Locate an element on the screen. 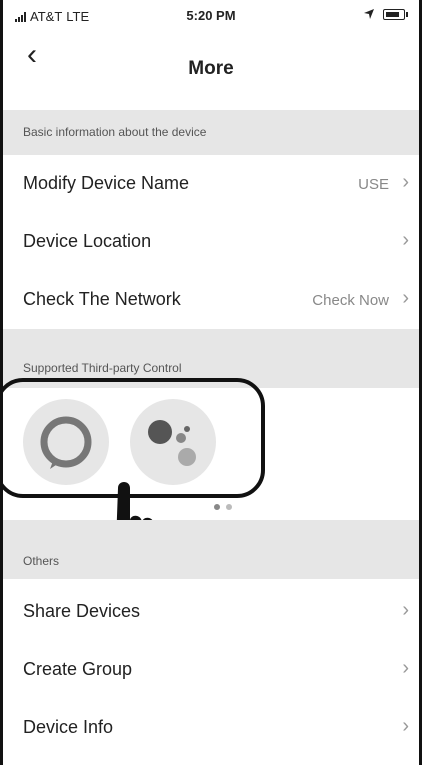 The height and width of the screenshot is (769, 428). section-title: Basic information about the device is located at coordinates (115, 132).